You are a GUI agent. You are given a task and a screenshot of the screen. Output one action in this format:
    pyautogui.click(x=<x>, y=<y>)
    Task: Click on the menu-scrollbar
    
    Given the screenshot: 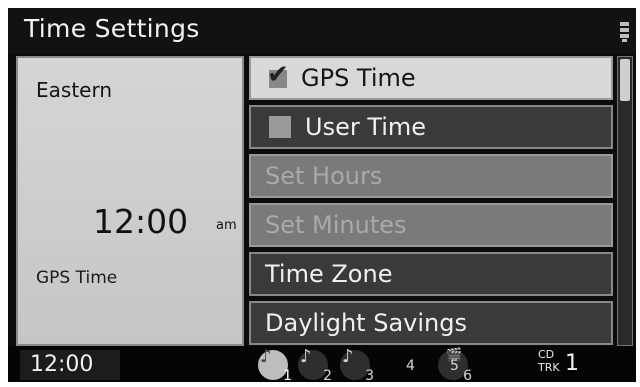 What is the action you would take?
    pyautogui.click(x=625, y=201)
    